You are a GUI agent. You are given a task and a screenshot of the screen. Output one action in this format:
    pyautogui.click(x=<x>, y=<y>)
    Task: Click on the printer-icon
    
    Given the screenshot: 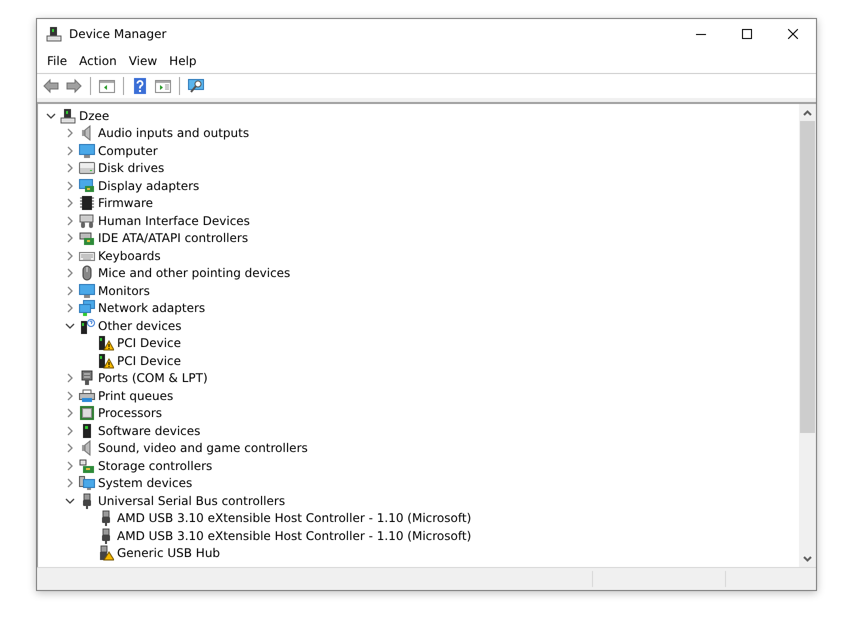 What is the action you would take?
    pyautogui.click(x=87, y=396)
    